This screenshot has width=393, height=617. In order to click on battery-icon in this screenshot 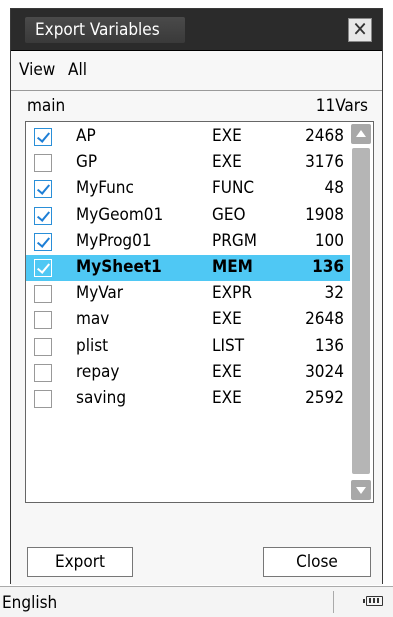, I will do `click(373, 601)`.